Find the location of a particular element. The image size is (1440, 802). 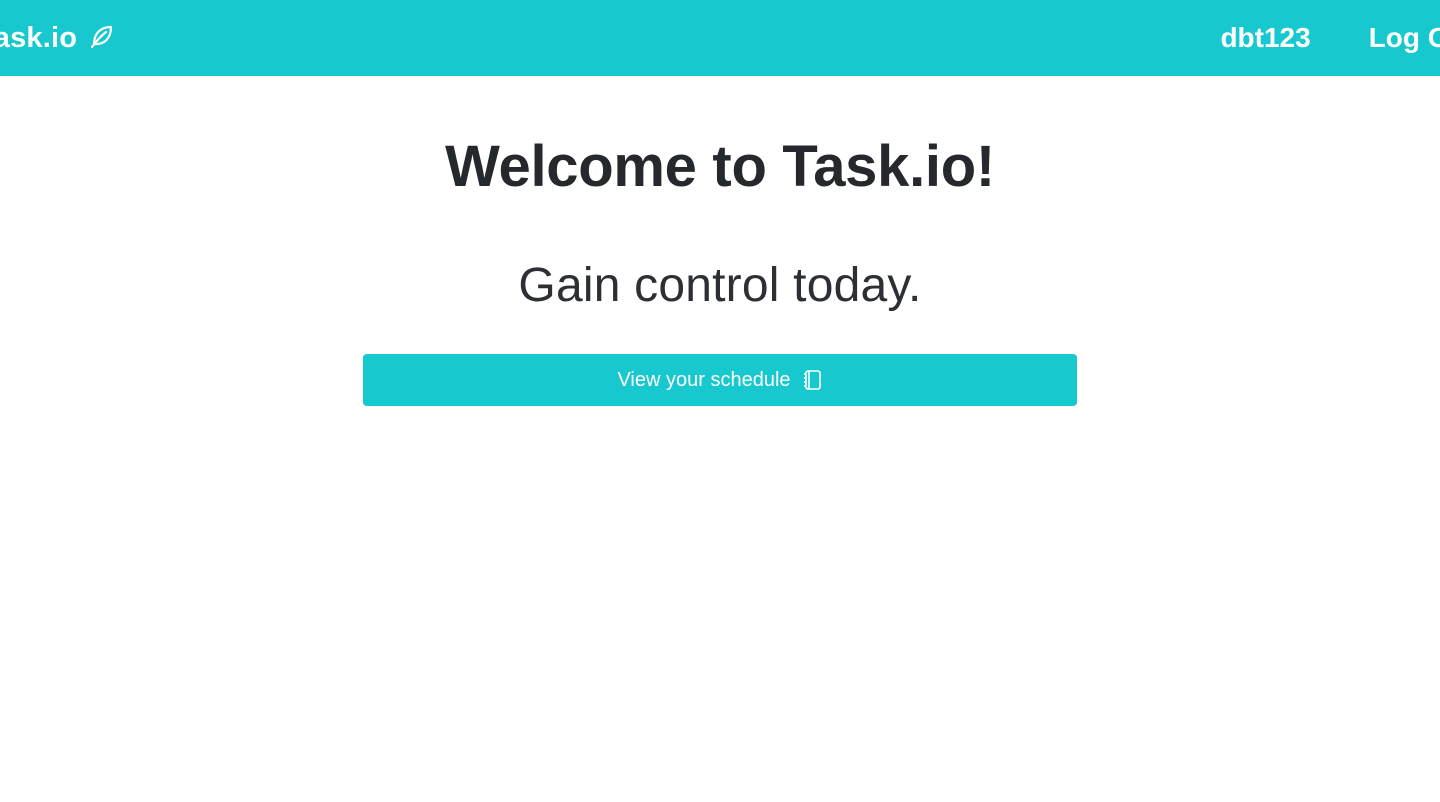

logout-link: Log Out is located at coordinates (1404, 38).